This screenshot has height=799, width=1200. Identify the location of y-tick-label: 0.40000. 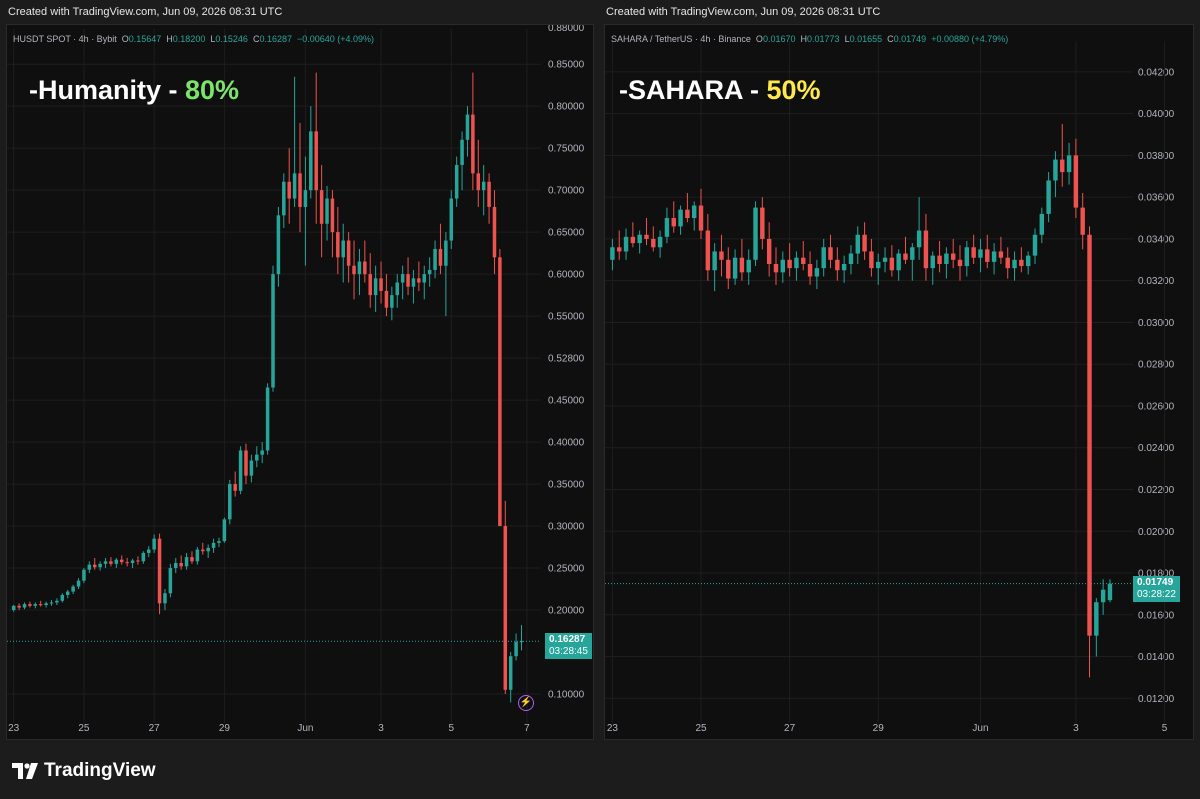
(566, 443).